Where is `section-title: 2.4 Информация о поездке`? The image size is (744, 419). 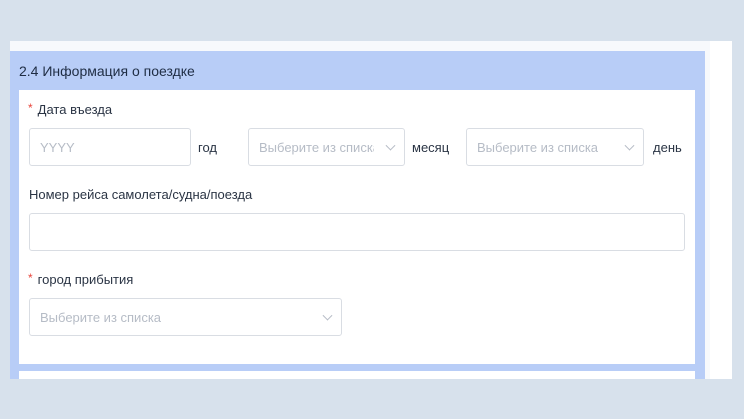 section-title: 2.4 Информация о поездке is located at coordinates (107, 71).